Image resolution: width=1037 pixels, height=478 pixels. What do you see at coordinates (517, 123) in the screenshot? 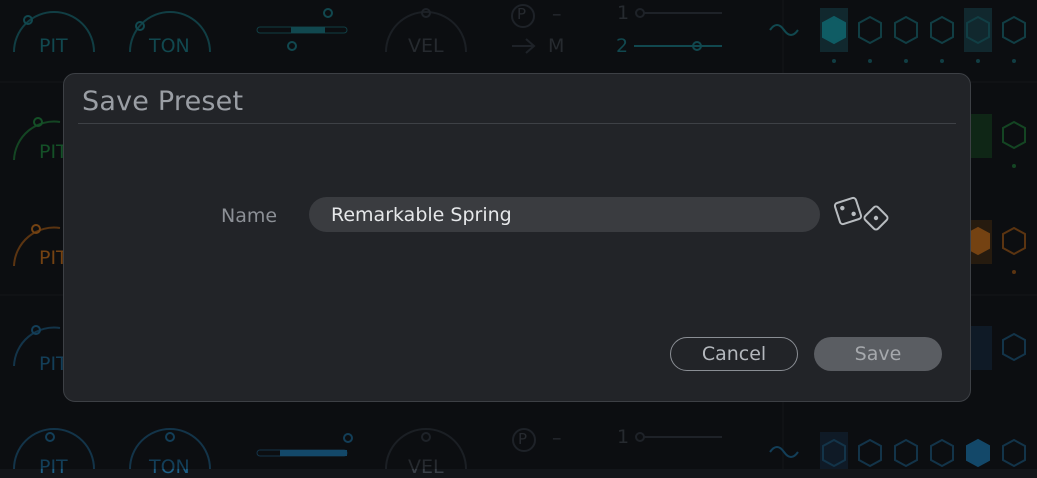
I see `title-divider` at bounding box center [517, 123].